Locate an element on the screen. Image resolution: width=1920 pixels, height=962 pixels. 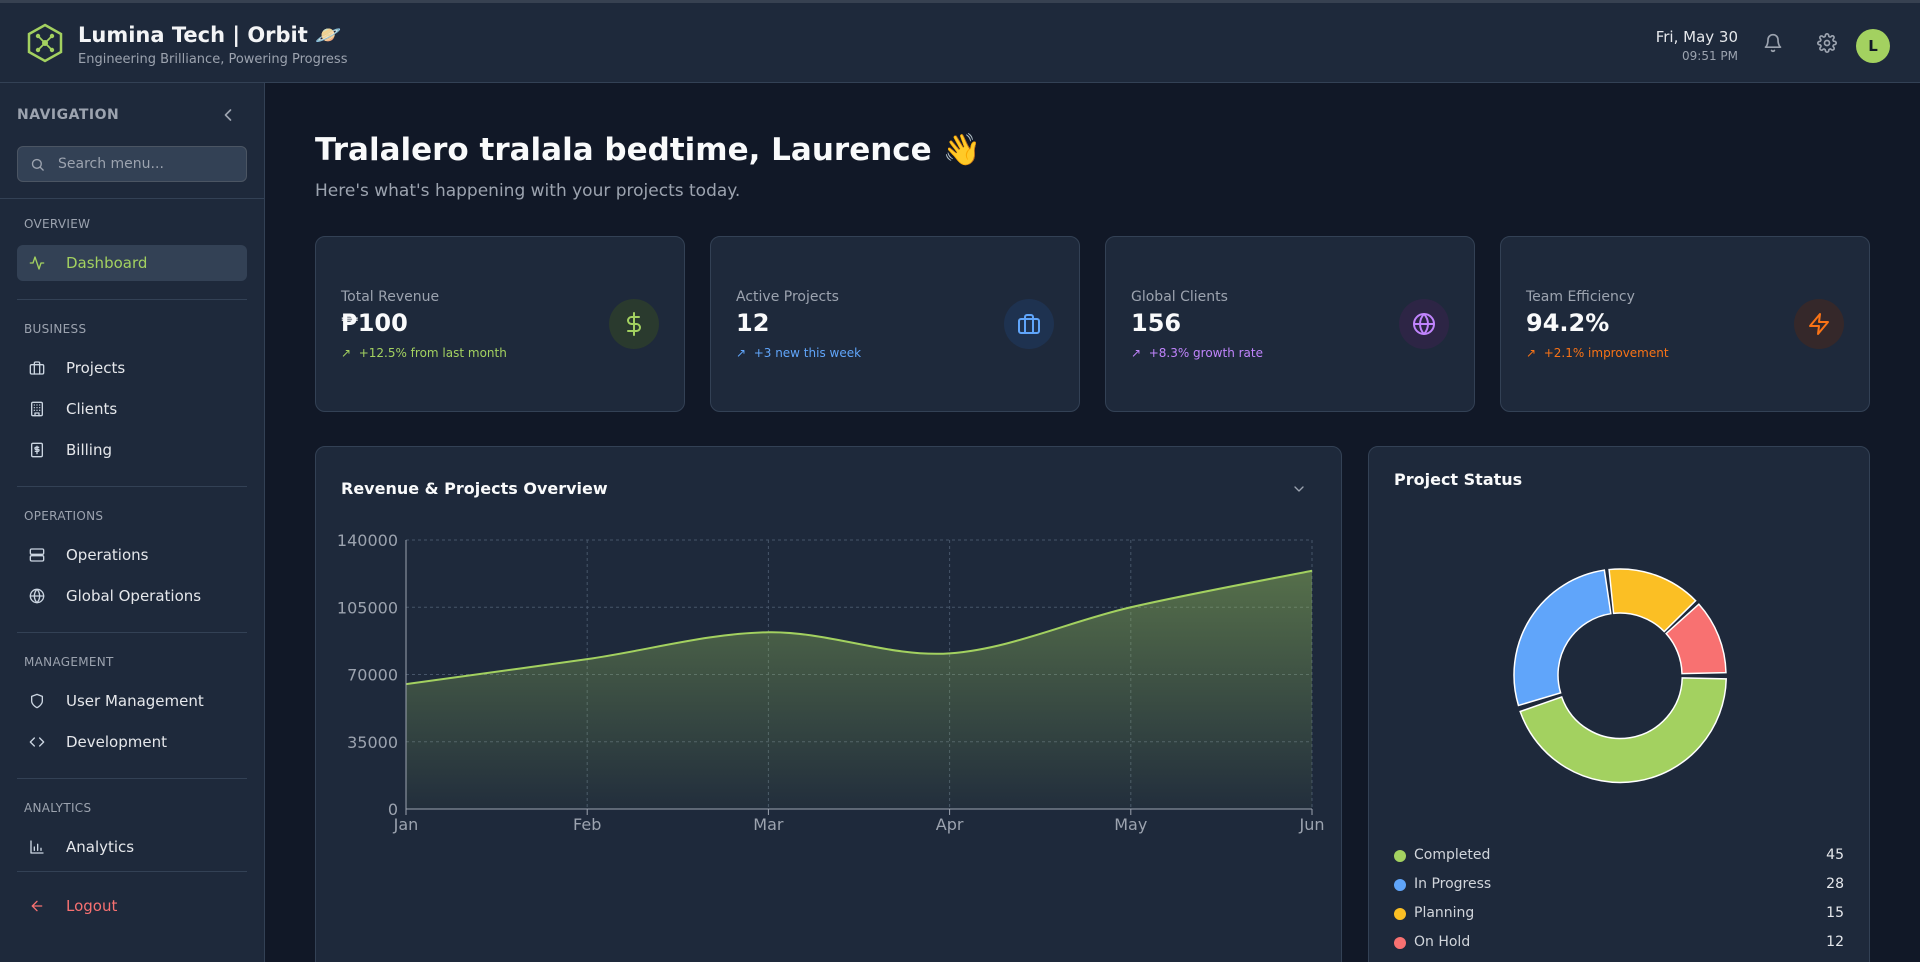
stat-change: ↗ +2.1% improvement is located at coordinates (1597, 353).